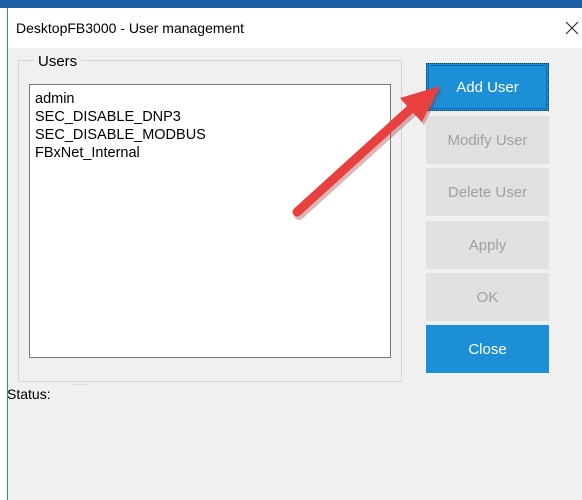  What do you see at coordinates (80, 387) in the screenshot?
I see `status-value` at bounding box center [80, 387].